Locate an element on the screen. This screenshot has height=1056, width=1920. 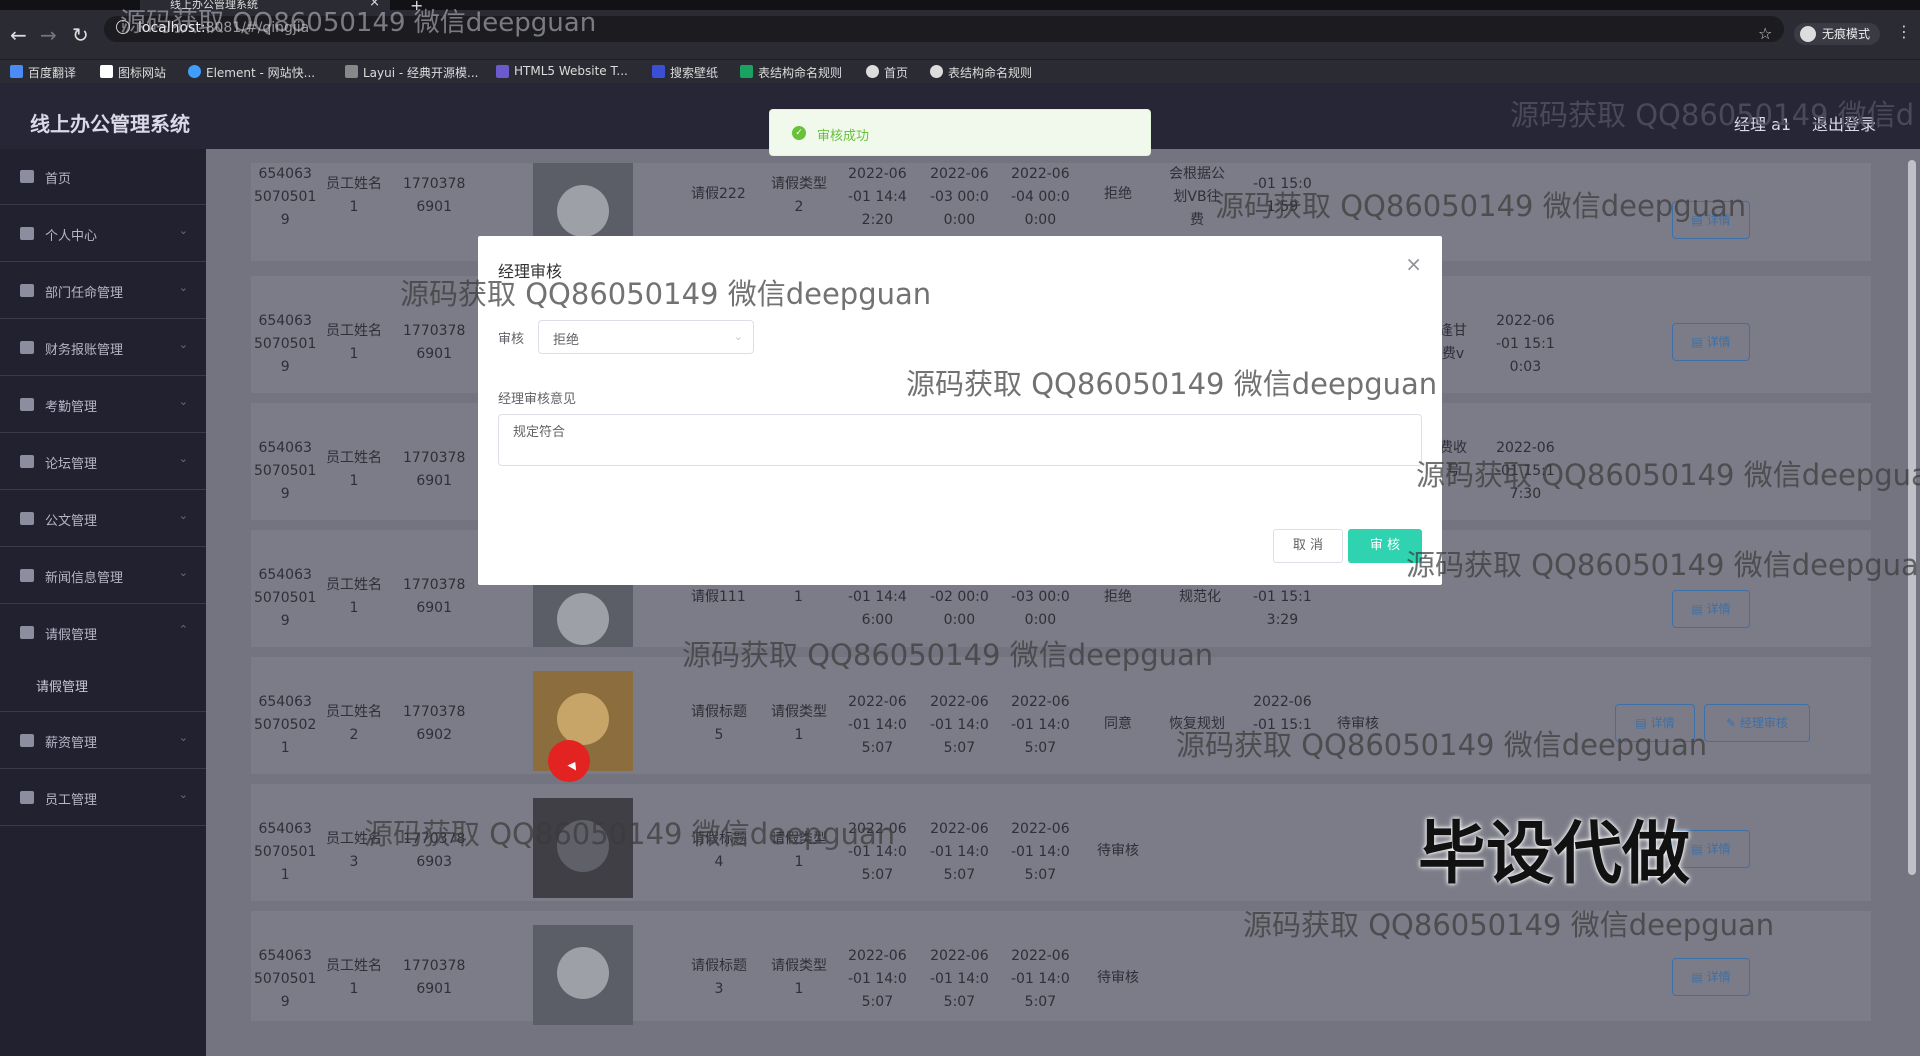
finance-icon is located at coordinates (27, 347).